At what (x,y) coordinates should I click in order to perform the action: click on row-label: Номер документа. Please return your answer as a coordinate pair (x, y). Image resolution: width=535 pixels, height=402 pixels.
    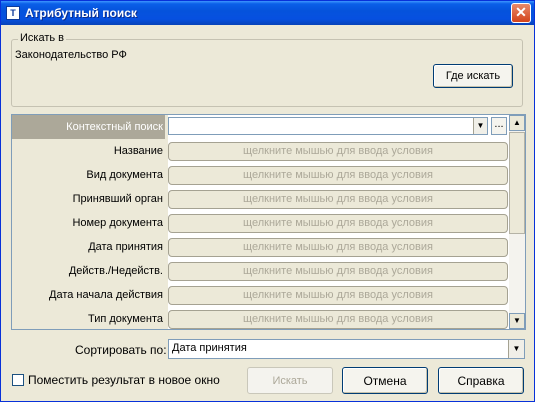
    Looking at the image, I should click on (117, 223).